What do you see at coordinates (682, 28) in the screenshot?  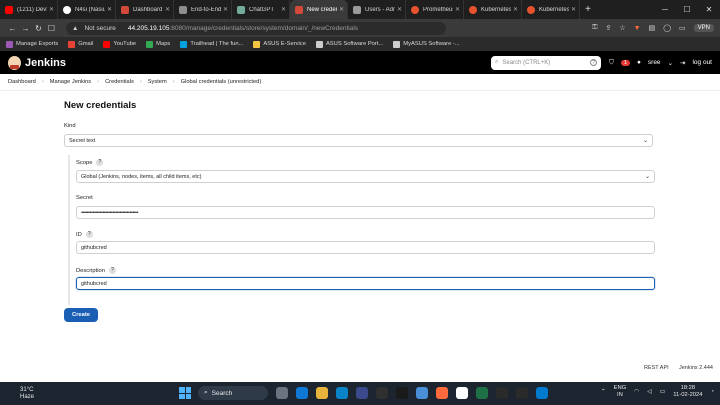 I see `wallet-icon: ▭` at bounding box center [682, 28].